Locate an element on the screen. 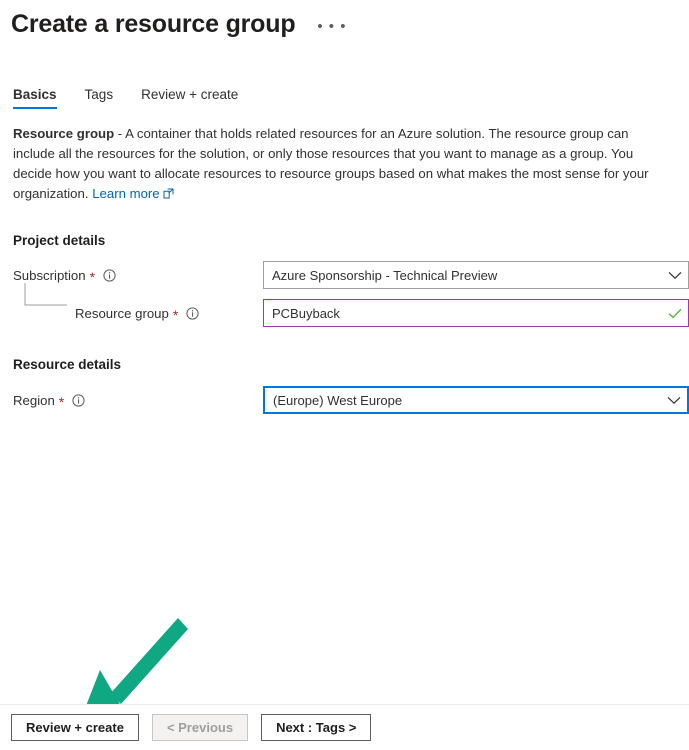 The image size is (689, 750). footer-bar: Review + create < Previous Next : Tags > is located at coordinates (344, 727).